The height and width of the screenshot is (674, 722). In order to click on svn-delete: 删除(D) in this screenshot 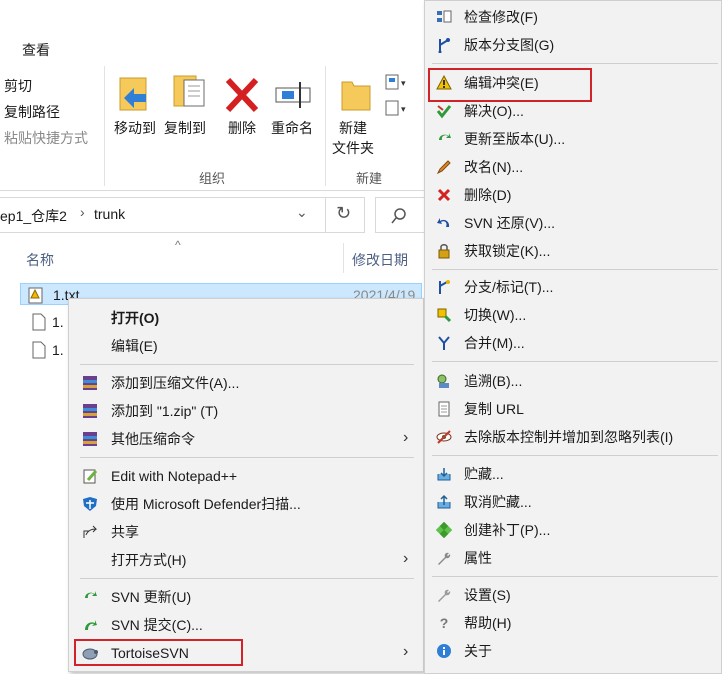, I will do `click(487, 195)`.